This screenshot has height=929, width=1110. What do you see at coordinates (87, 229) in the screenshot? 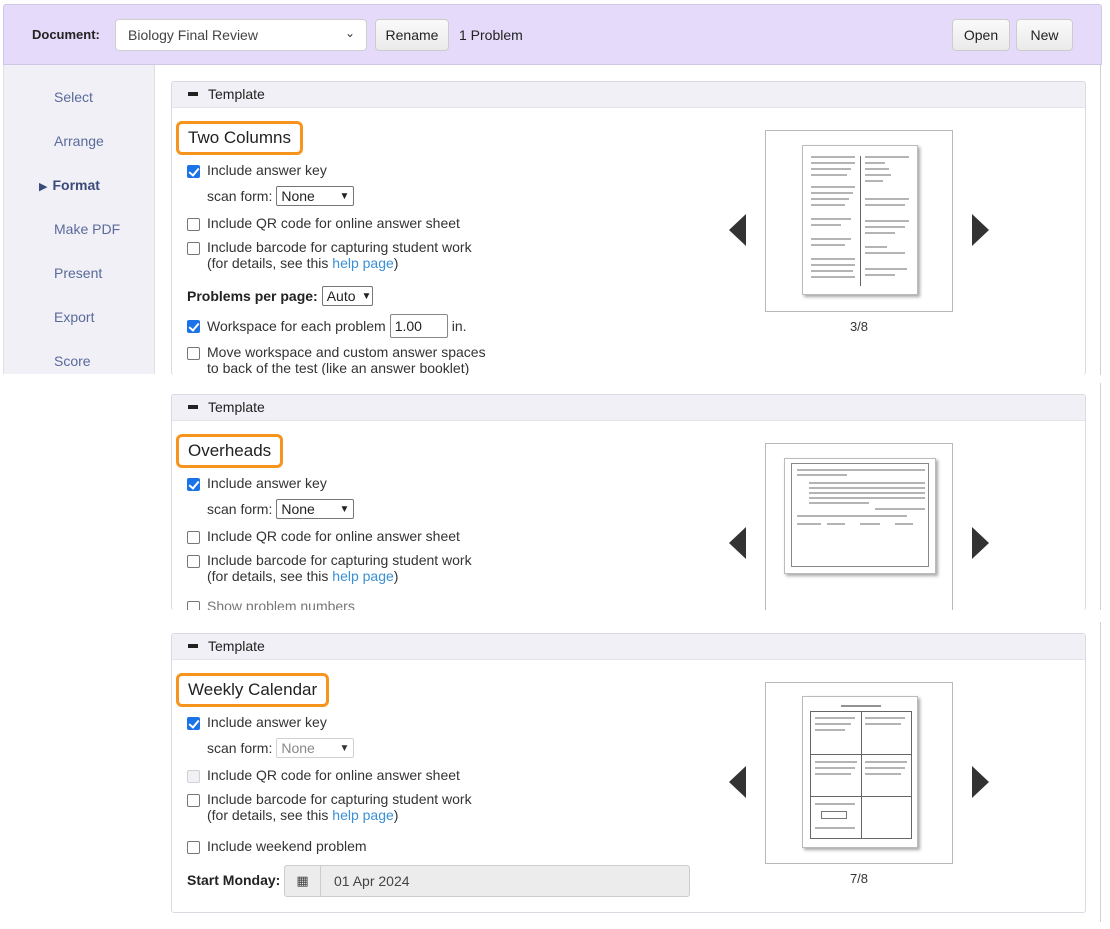
I see `sidebar-item-make-pdf: Make PDF` at bounding box center [87, 229].